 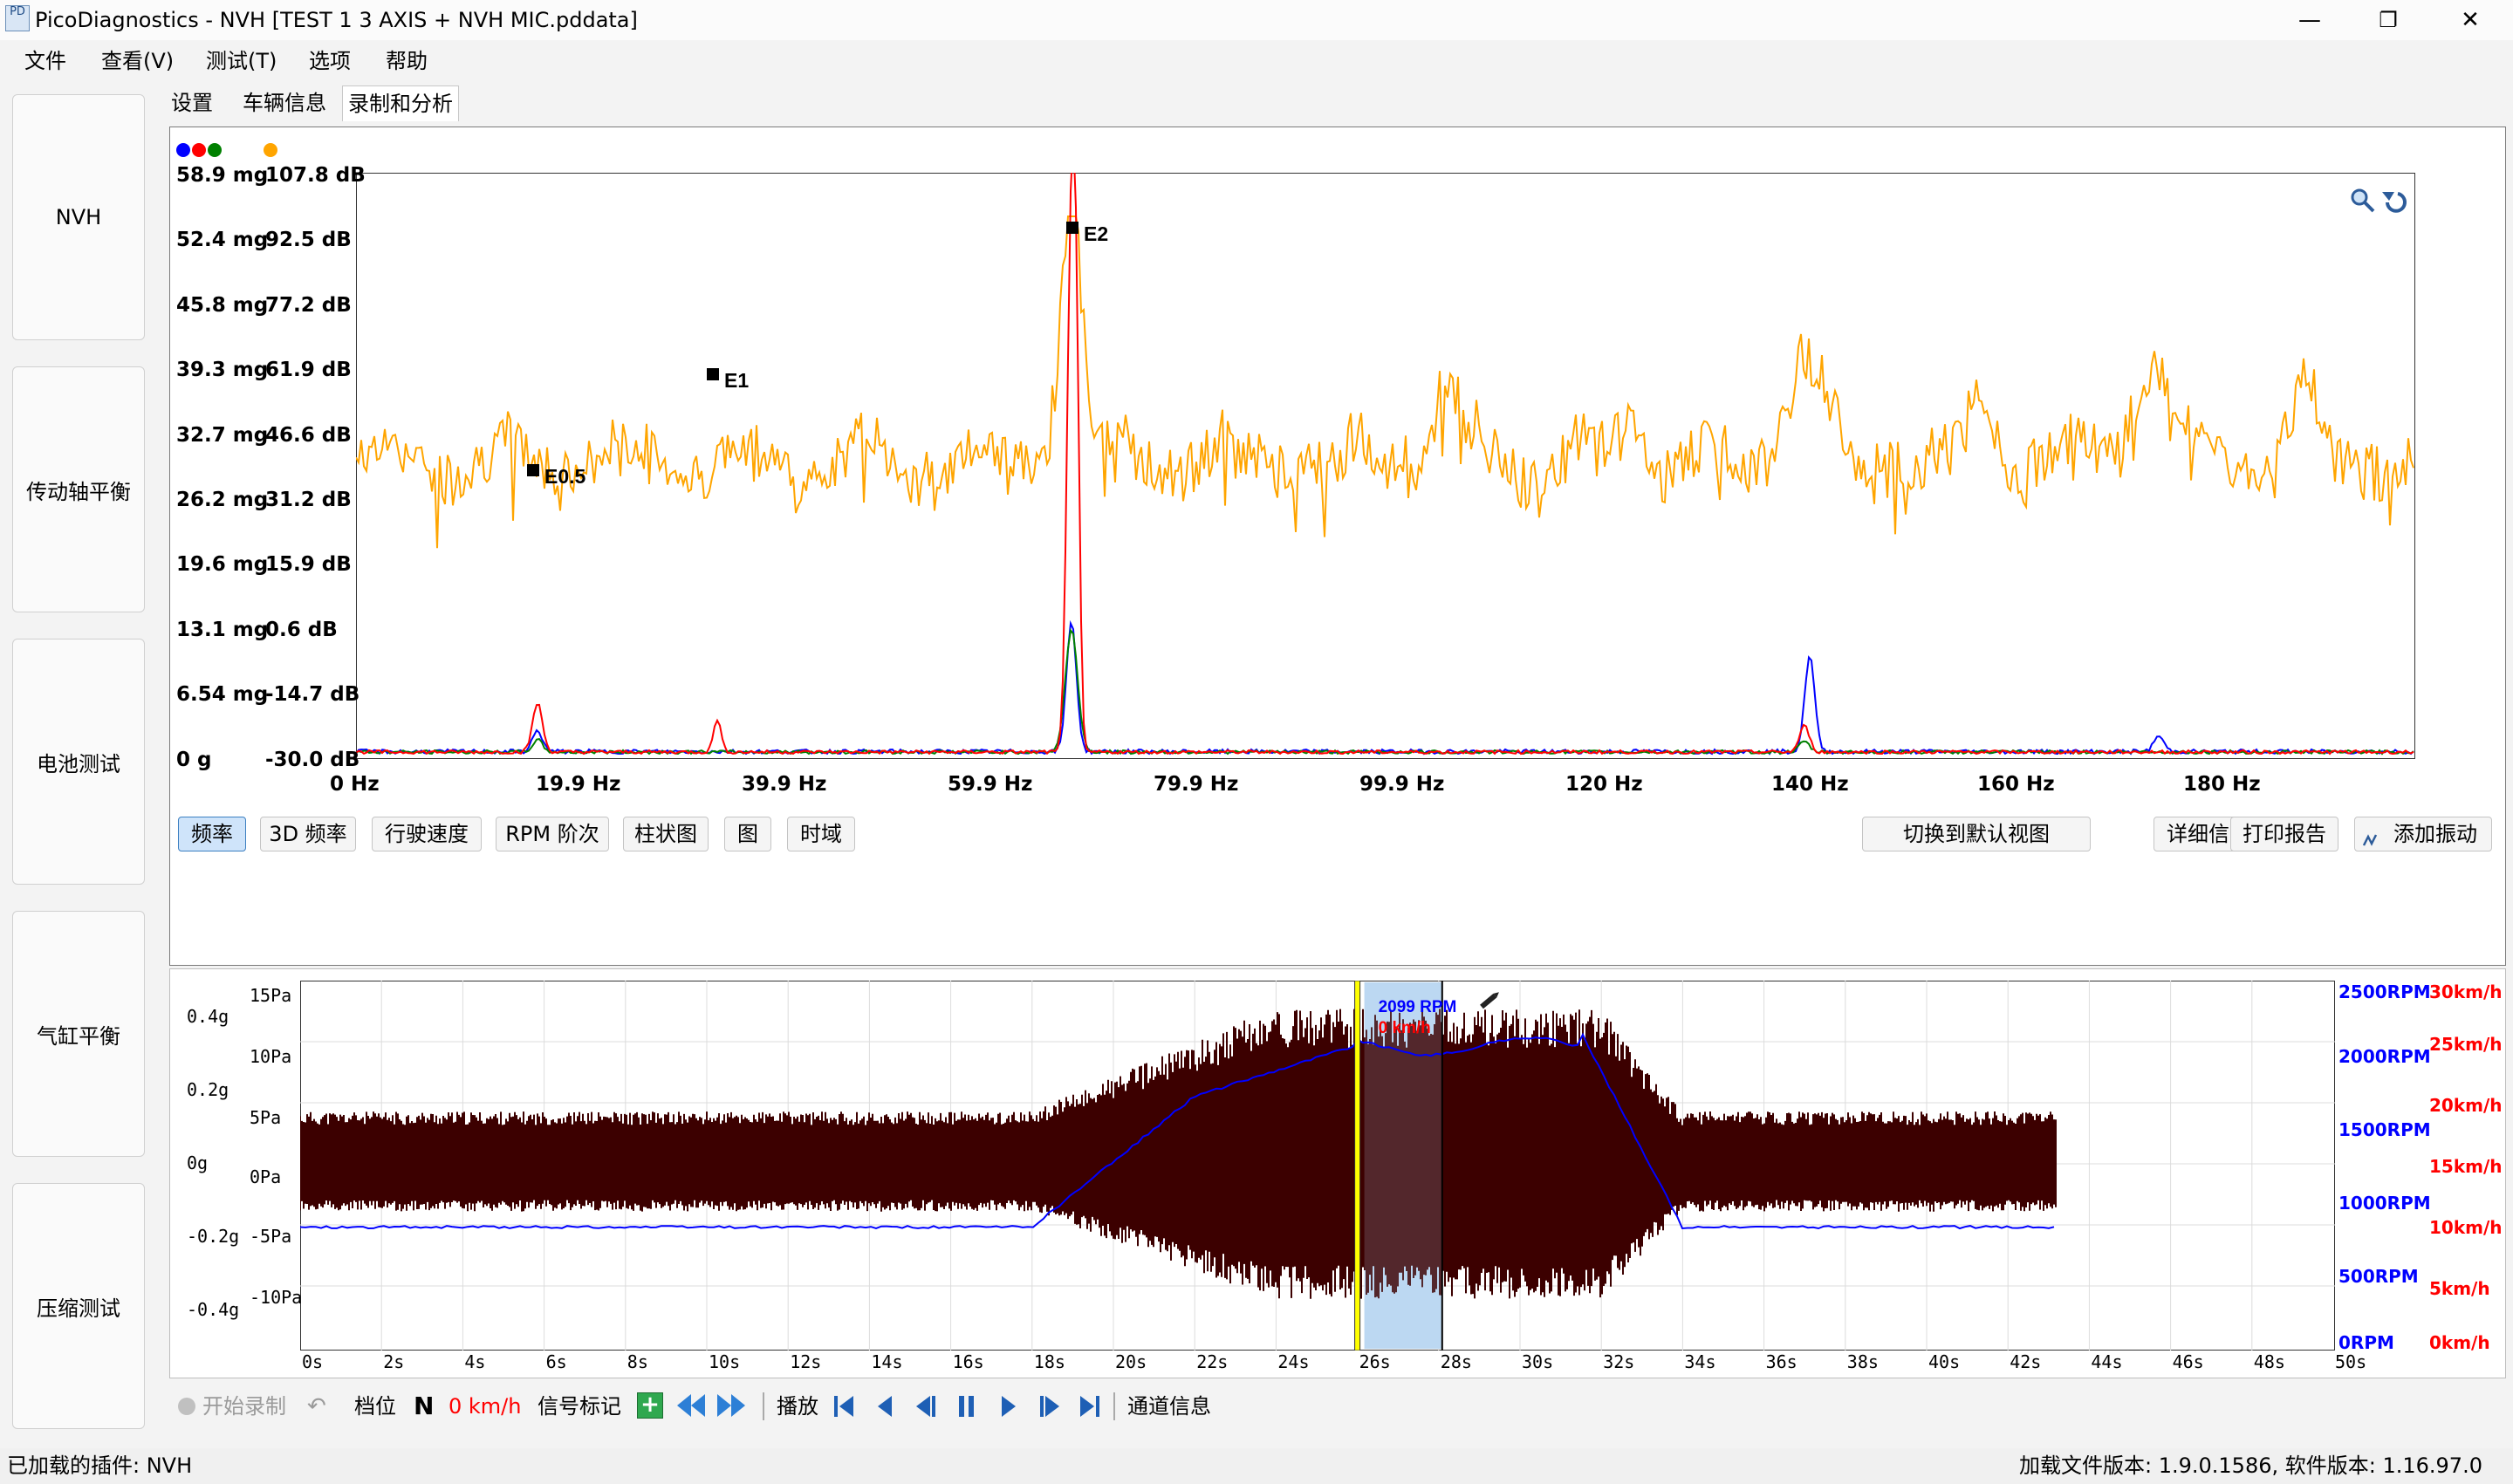 What do you see at coordinates (198, 1162) in the screenshot?
I see `timeline-y-label-g: 0g` at bounding box center [198, 1162].